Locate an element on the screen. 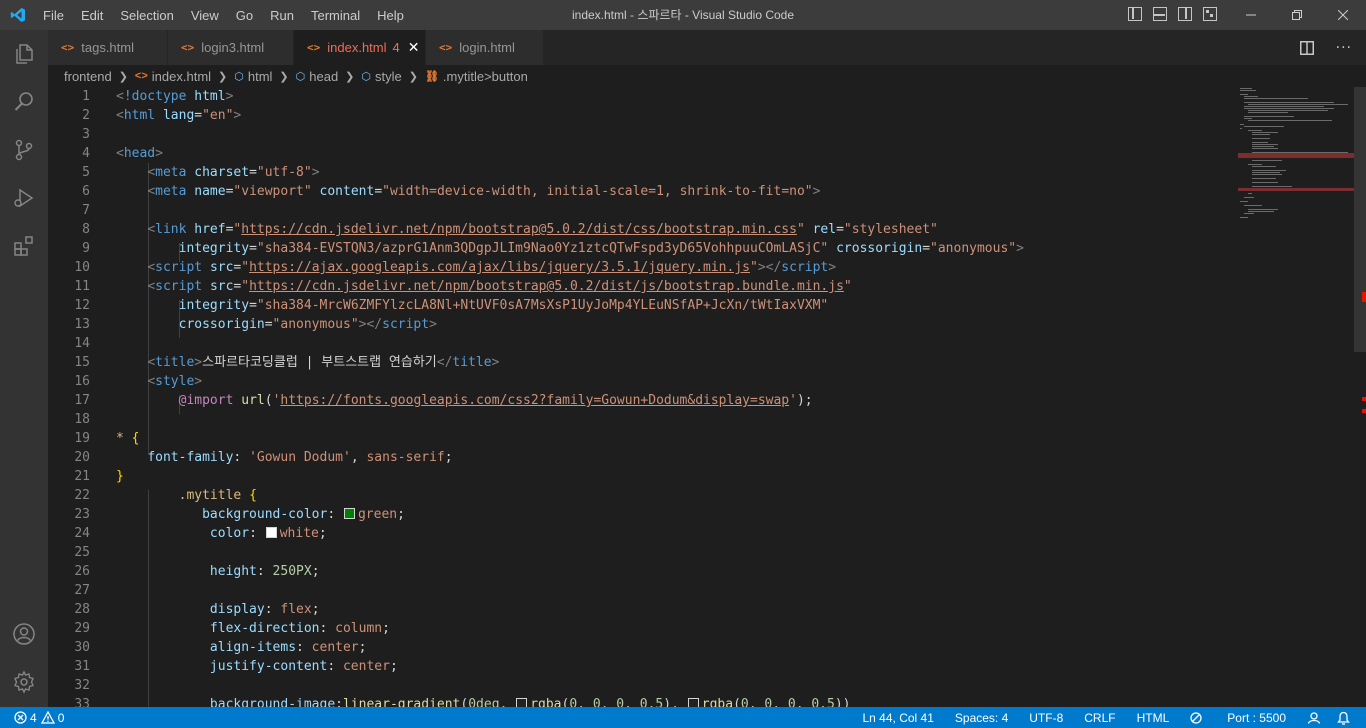  problems-indicator: 4 0 is located at coordinates (39, 717).